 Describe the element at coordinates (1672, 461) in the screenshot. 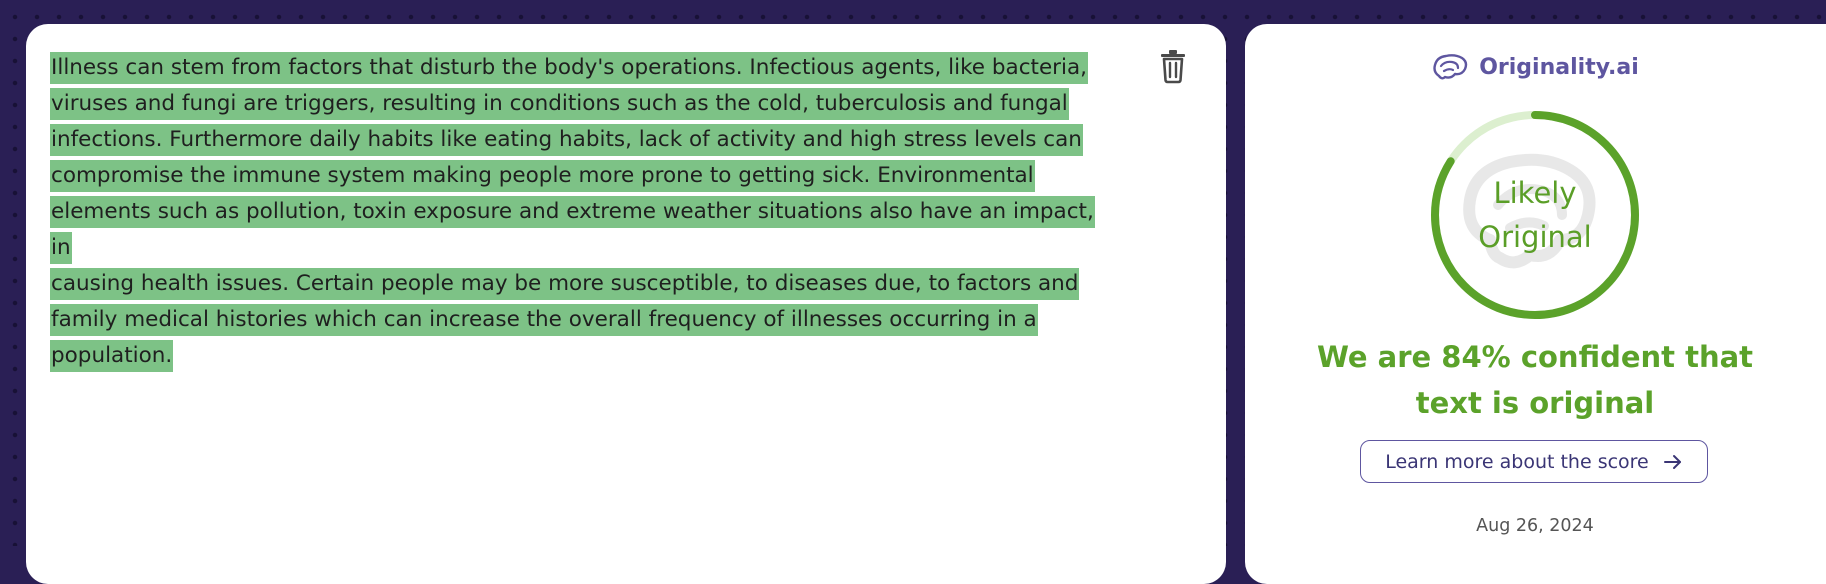

I see `arrow-right-icon` at that location.